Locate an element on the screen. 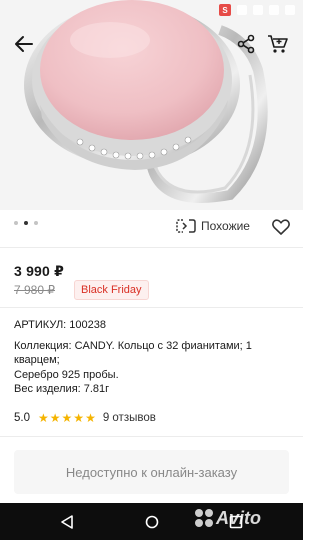  similar-icon is located at coordinates (186, 226).